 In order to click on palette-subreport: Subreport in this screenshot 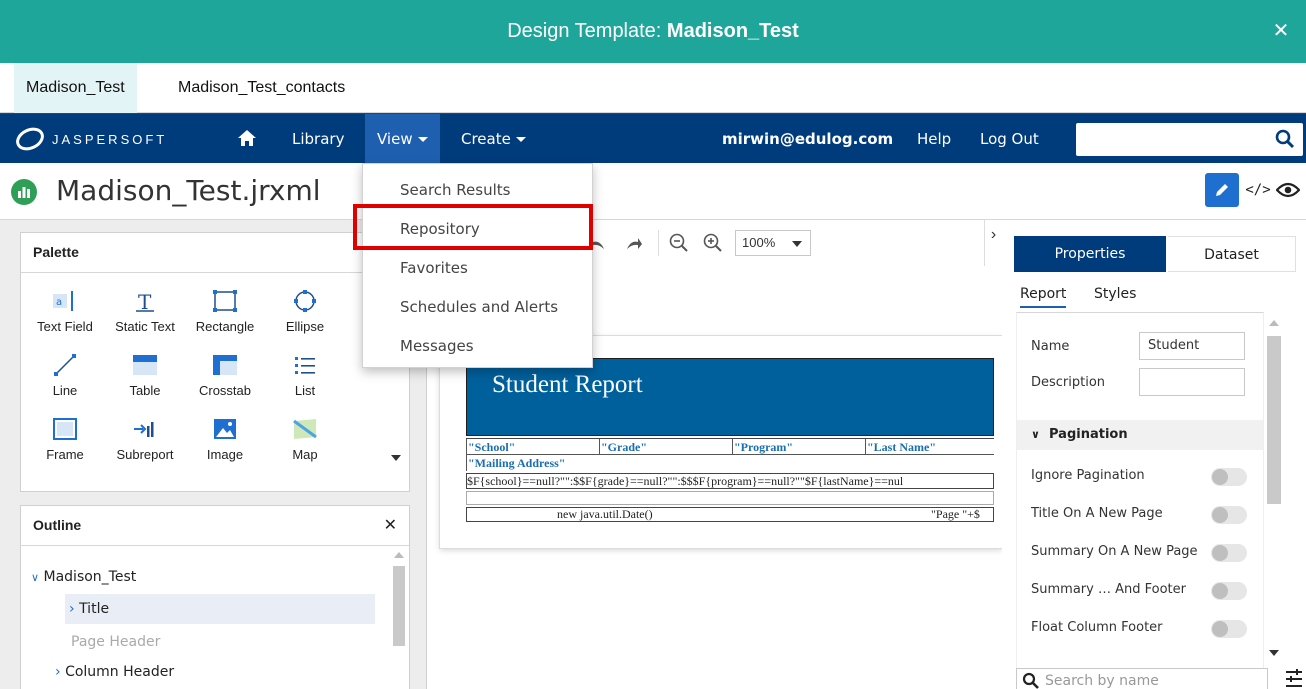, I will do `click(145, 449)`.